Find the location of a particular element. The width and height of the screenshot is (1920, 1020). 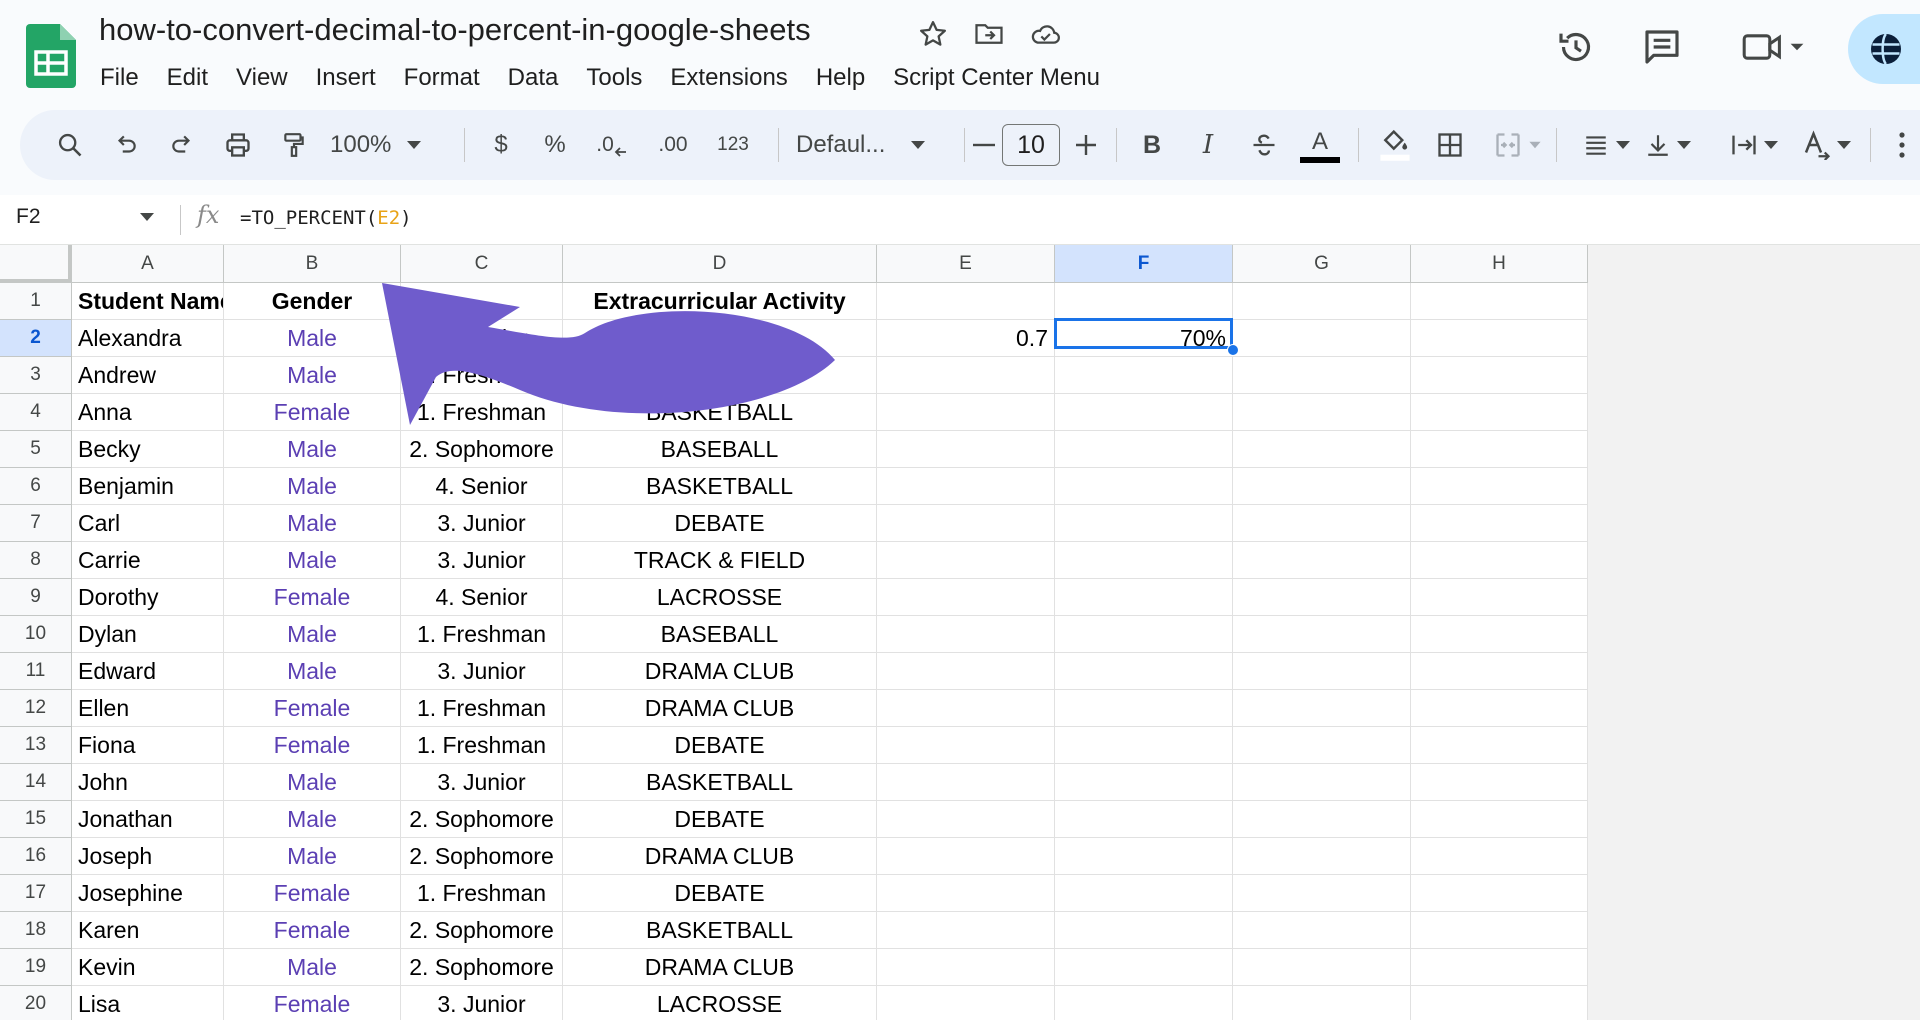

cell-f13 is located at coordinates (1144, 745).